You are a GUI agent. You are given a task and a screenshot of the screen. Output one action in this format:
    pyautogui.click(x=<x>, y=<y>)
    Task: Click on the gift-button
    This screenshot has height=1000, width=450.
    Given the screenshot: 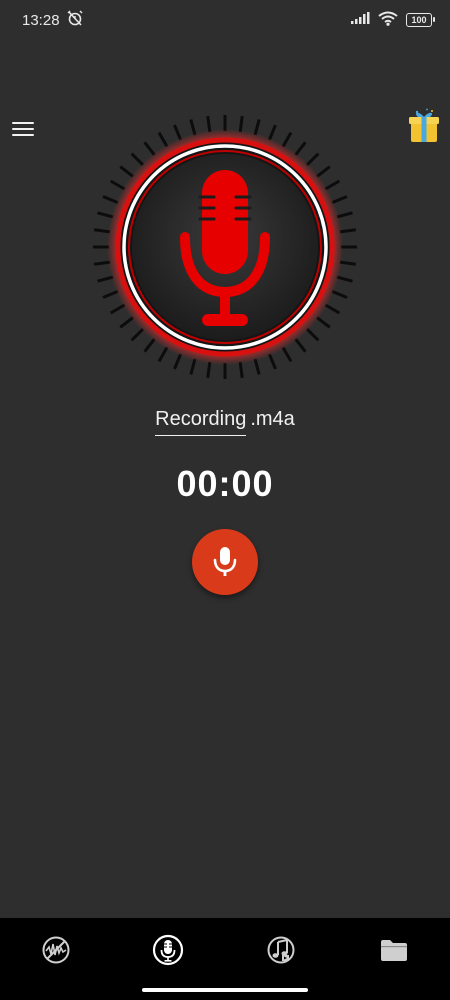 What is the action you would take?
    pyautogui.click(x=424, y=126)
    